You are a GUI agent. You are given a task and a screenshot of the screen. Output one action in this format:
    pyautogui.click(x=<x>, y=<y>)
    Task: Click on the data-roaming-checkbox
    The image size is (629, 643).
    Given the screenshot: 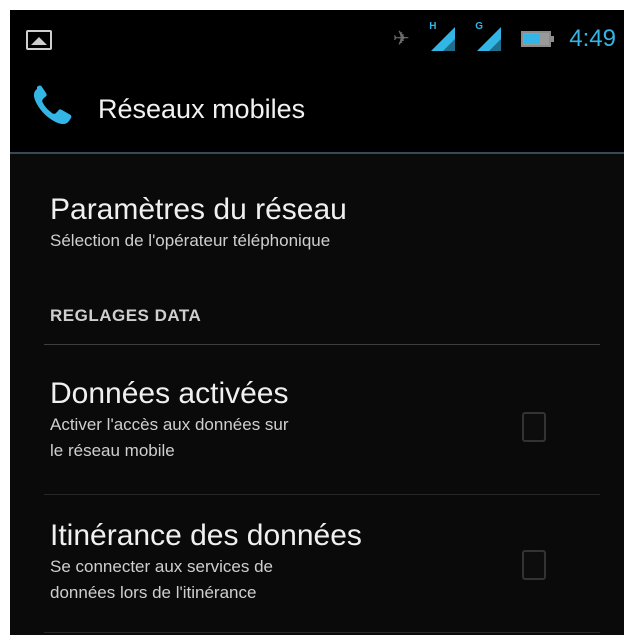 What is the action you would take?
    pyautogui.click(x=534, y=565)
    